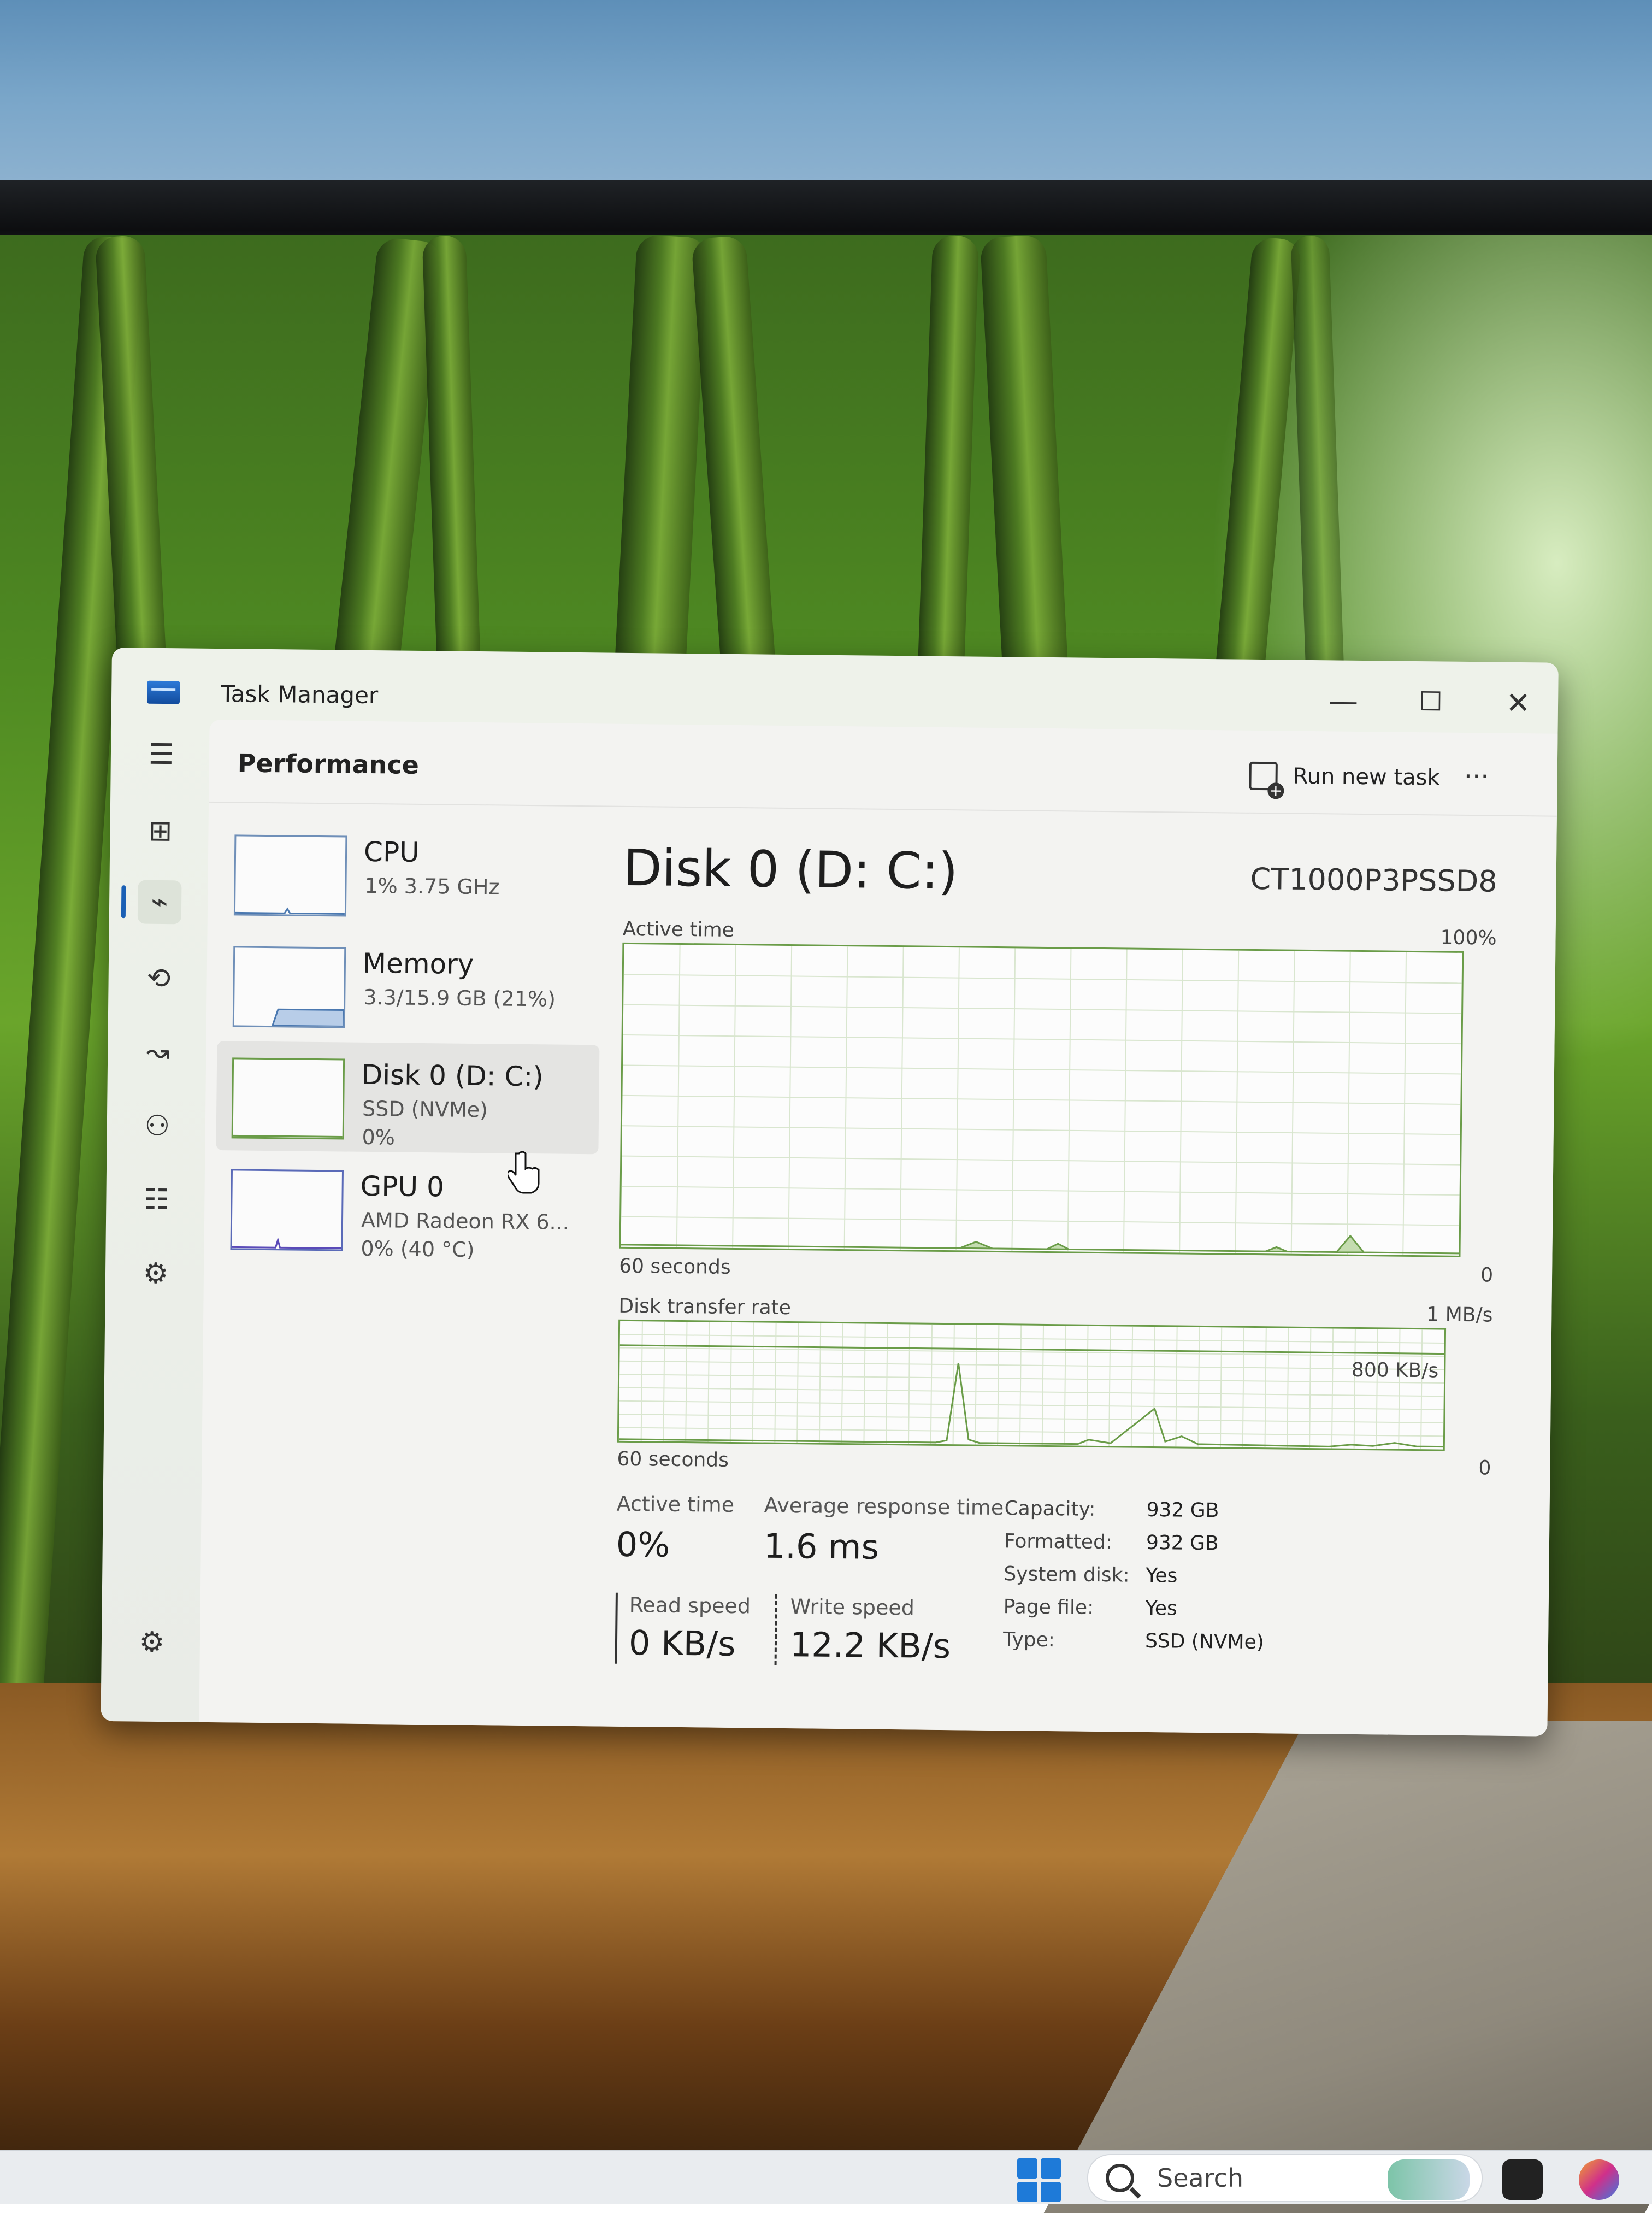  I want to click on resource-name: Memory, so click(418, 964).